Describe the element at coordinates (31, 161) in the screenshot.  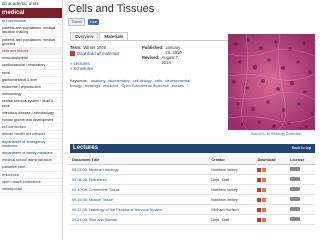
I see `sidebar-item: medical school administration` at that location.